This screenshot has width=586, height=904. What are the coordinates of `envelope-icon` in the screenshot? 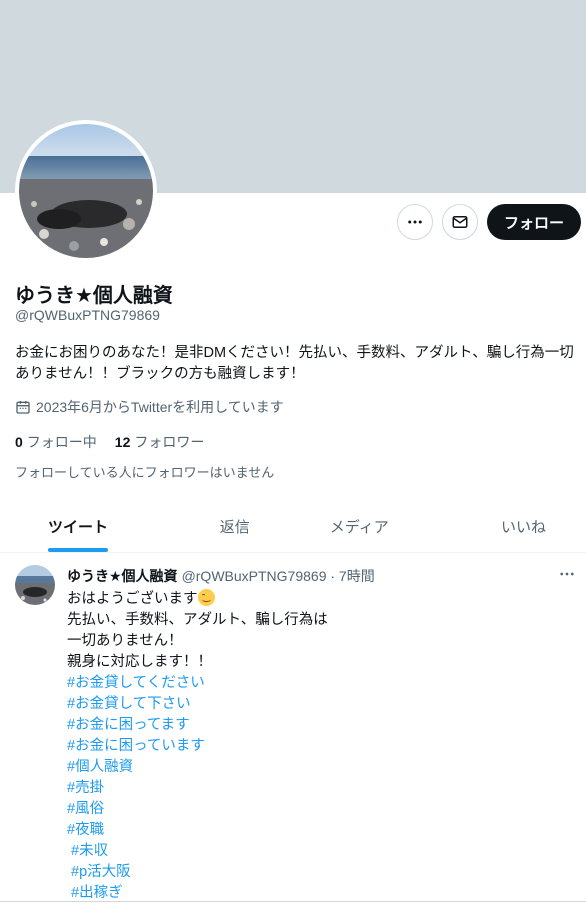 It's located at (460, 222).